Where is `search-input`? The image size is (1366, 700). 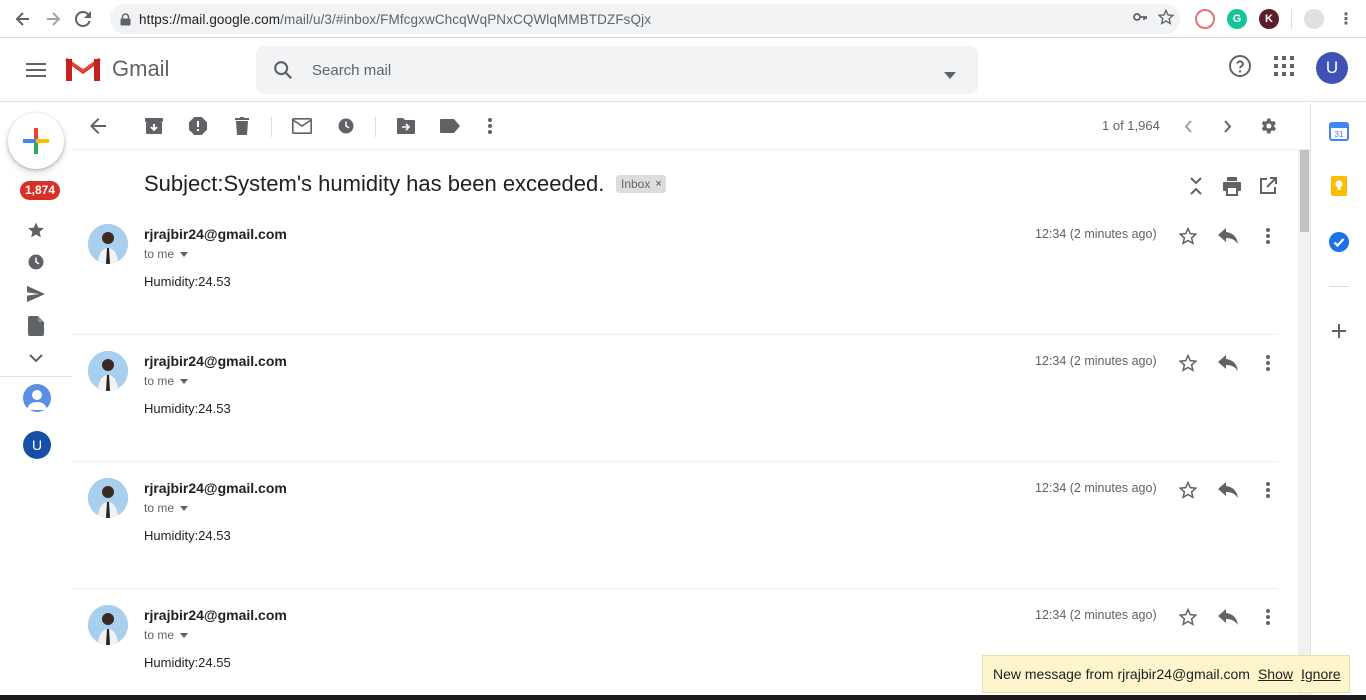 search-input is located at coordinates (612, 70).